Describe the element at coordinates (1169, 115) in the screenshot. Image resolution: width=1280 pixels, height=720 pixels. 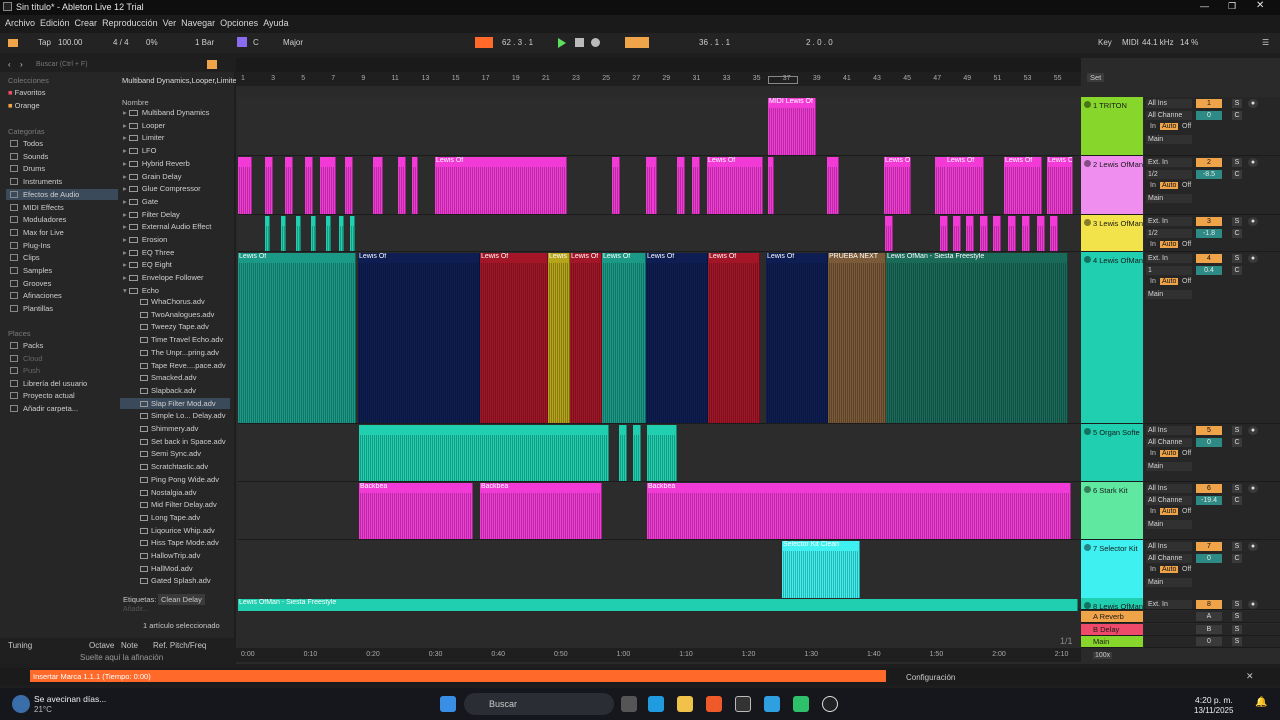
I see `input-channel: All Channe` at that location.